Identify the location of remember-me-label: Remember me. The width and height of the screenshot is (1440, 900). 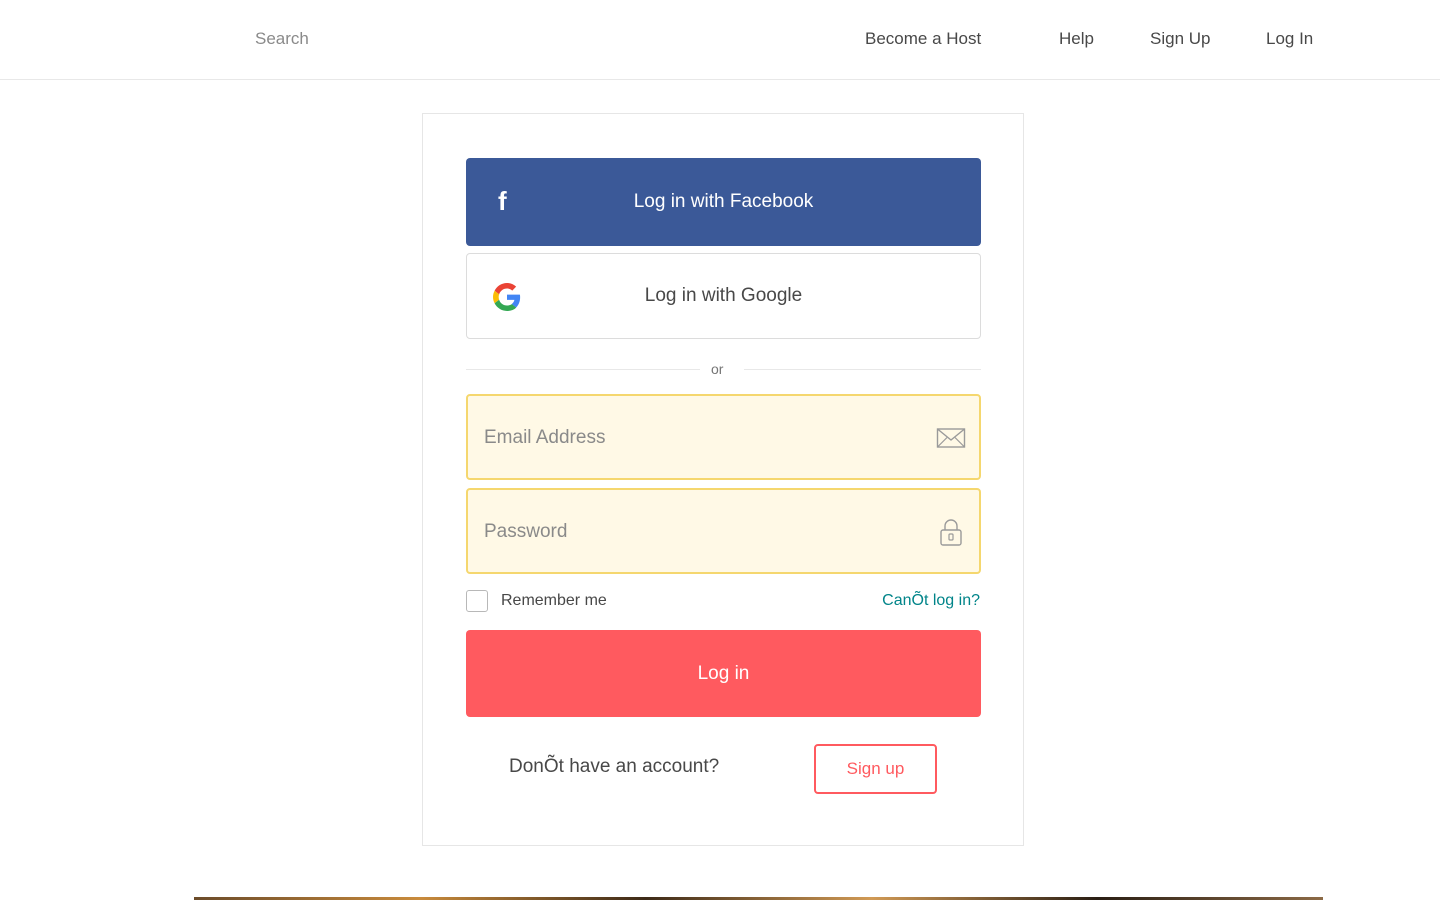
(554, 600).